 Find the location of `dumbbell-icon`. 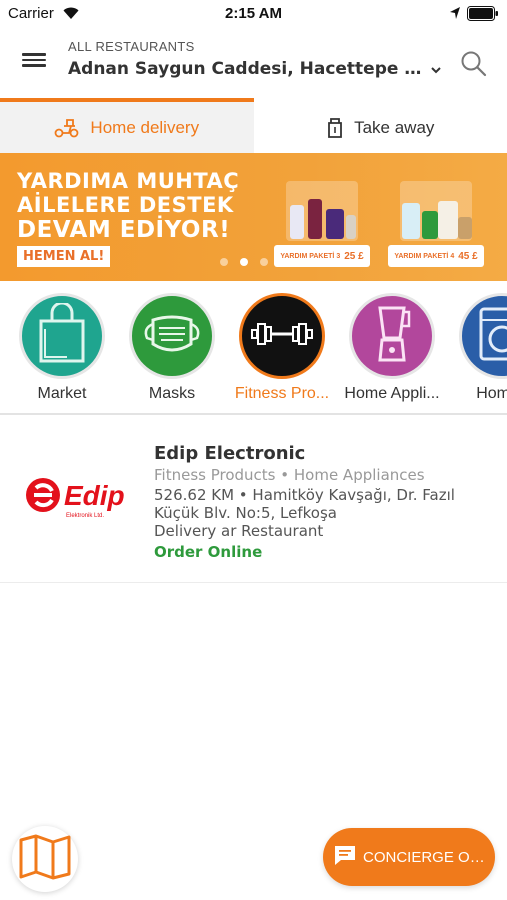

dumbbell-icon is located at coordinates (282, 336).